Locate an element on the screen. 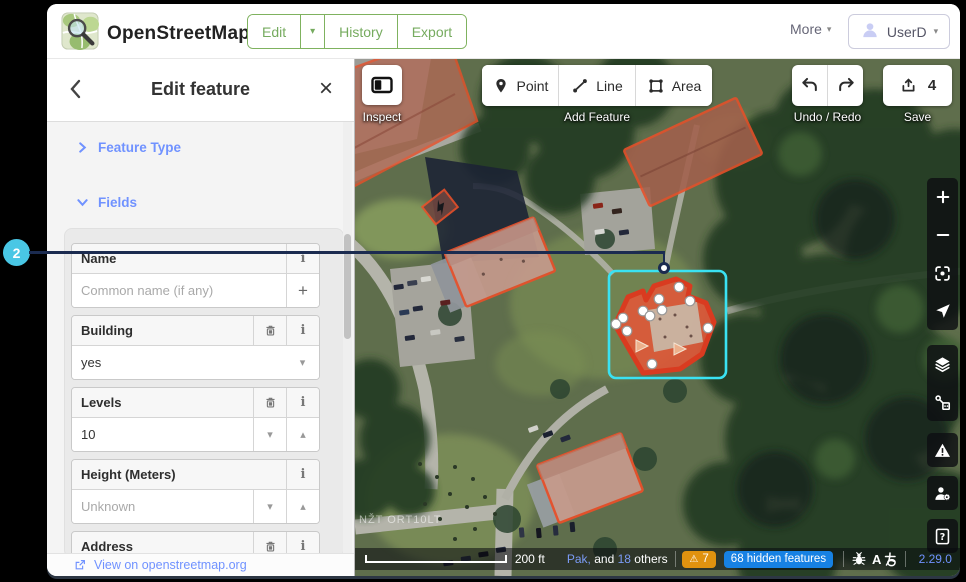 The image size is (966, 582). user-menu-button: UserD ▾ is located at coordinates (899, 31).